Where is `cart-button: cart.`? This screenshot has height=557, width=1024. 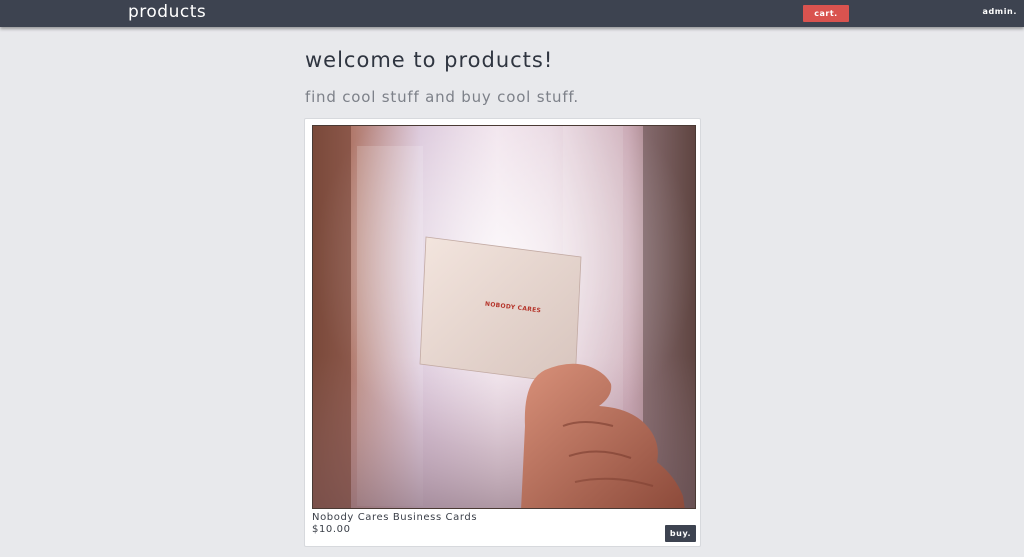
cart-button: cart. is located at coordinates (826, 13).